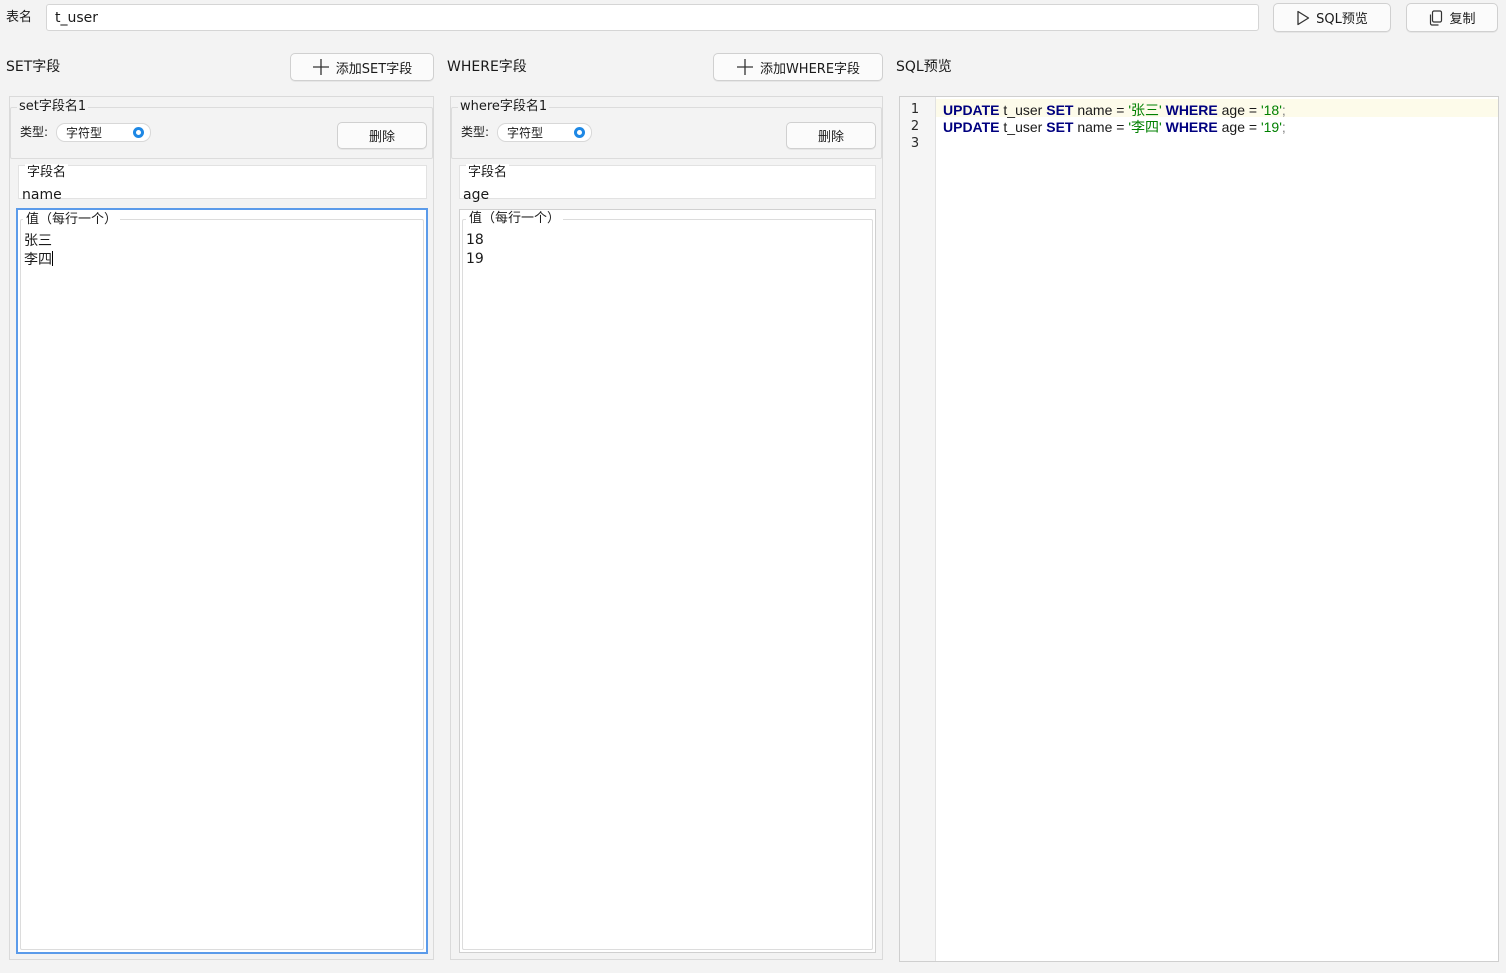  I want to click on sql-token-str: '18', so click(1271, 110).